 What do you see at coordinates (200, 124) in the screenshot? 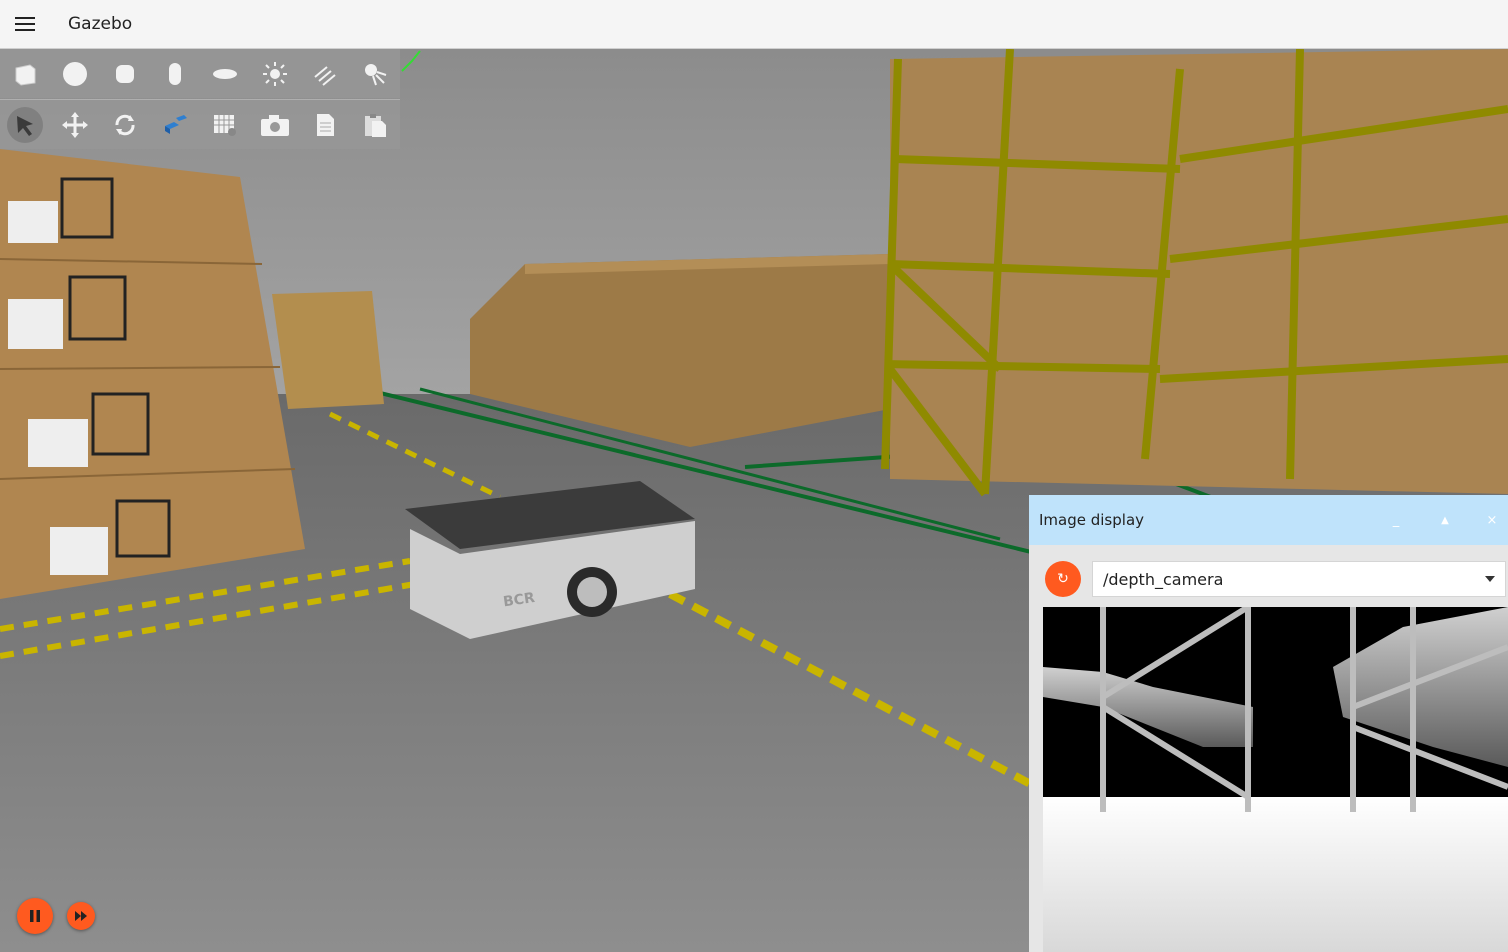
I see `transform-toolbar` at bounding box center [200, 124].